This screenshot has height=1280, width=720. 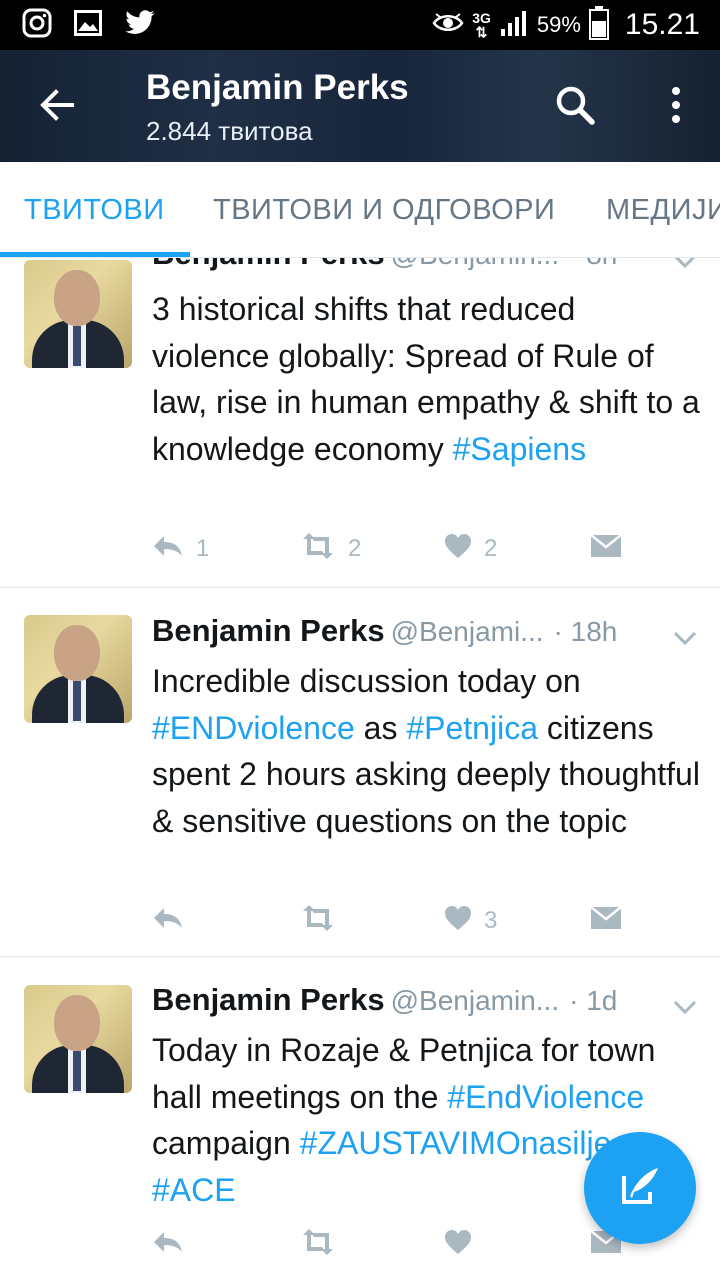 I want to click on profile-header: Benjamin Perks 2.844 твитова, so click(x=360, y=106).